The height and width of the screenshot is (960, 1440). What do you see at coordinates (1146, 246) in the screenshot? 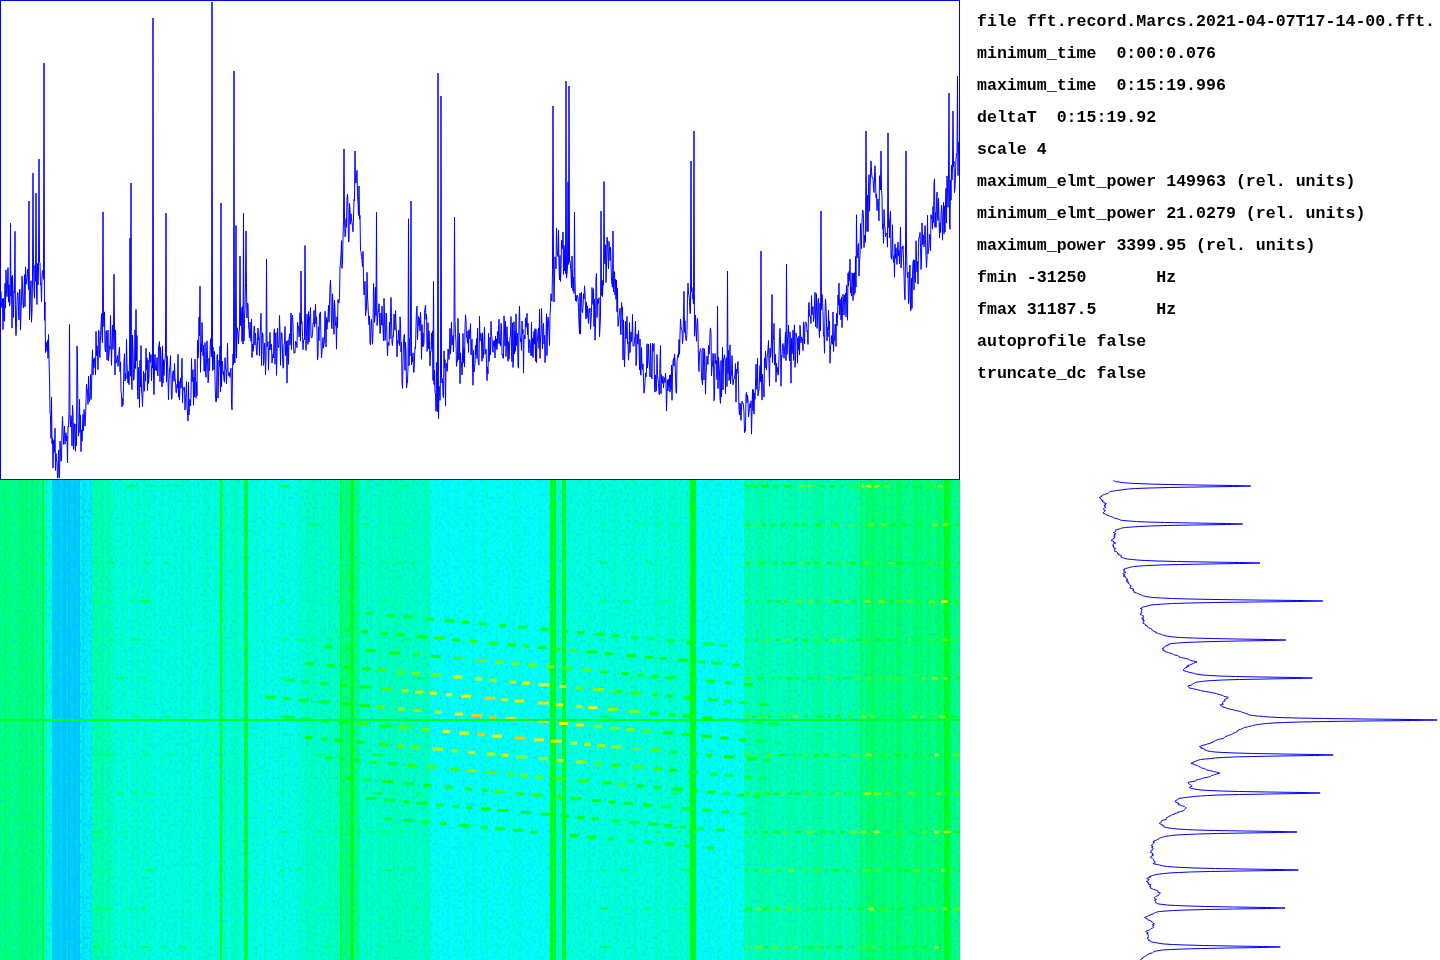
I see `info-line: maximum_power 3399.95 (rel. units)` at bounding box center [1146, 246].